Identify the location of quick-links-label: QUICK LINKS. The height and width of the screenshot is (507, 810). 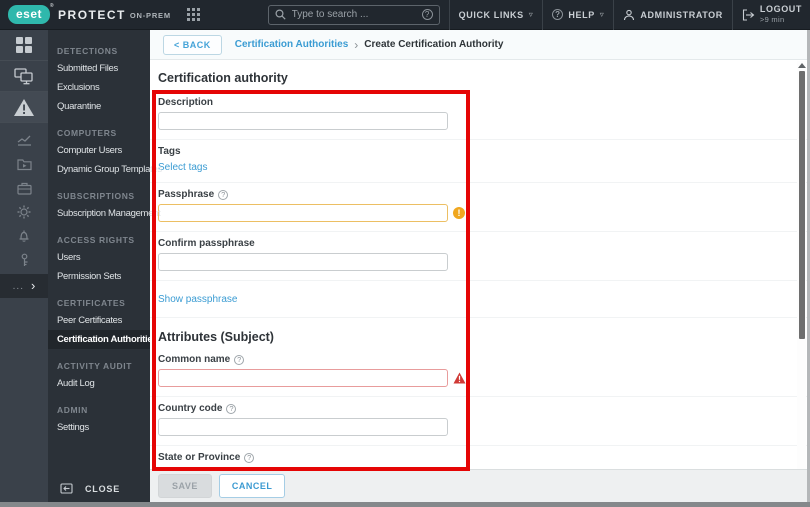
(491, 14).